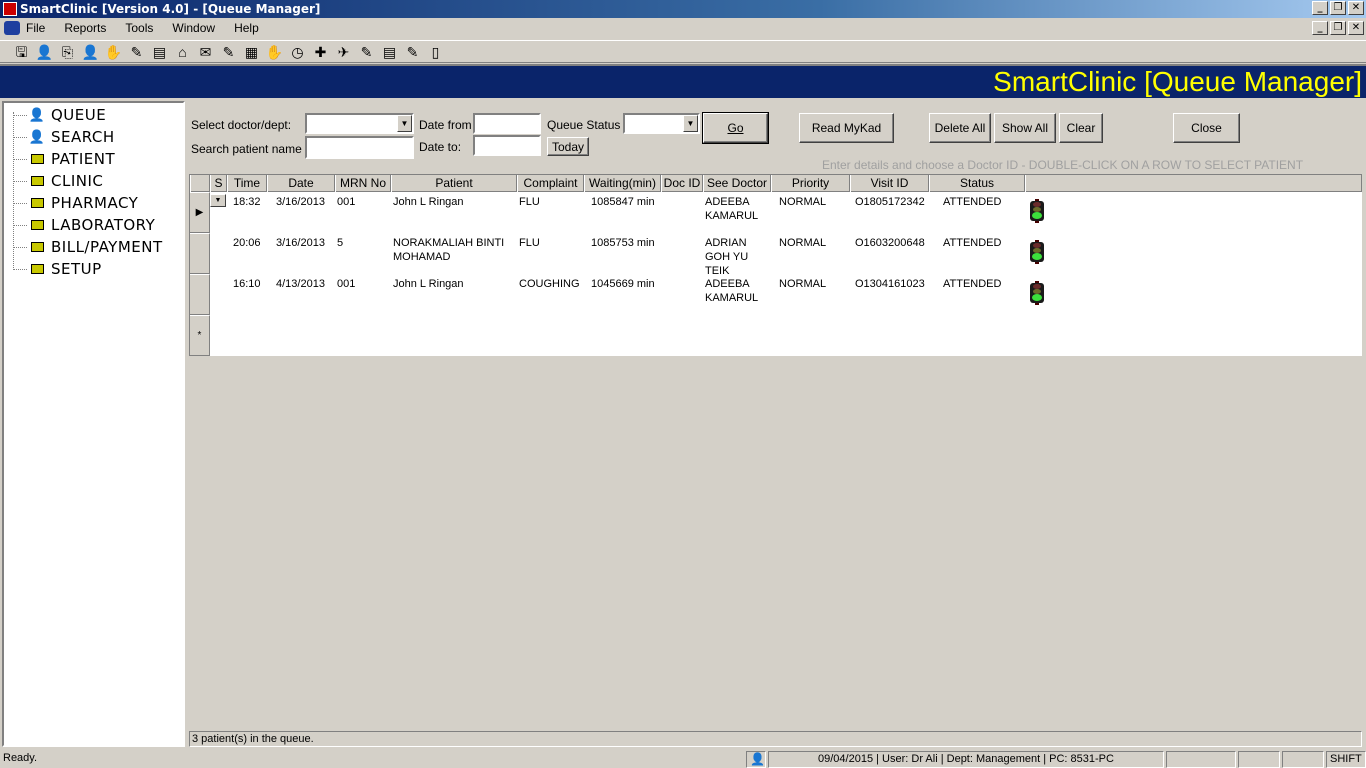  I want to click on toolbar-icon-16: ✎, so click(366, 52).